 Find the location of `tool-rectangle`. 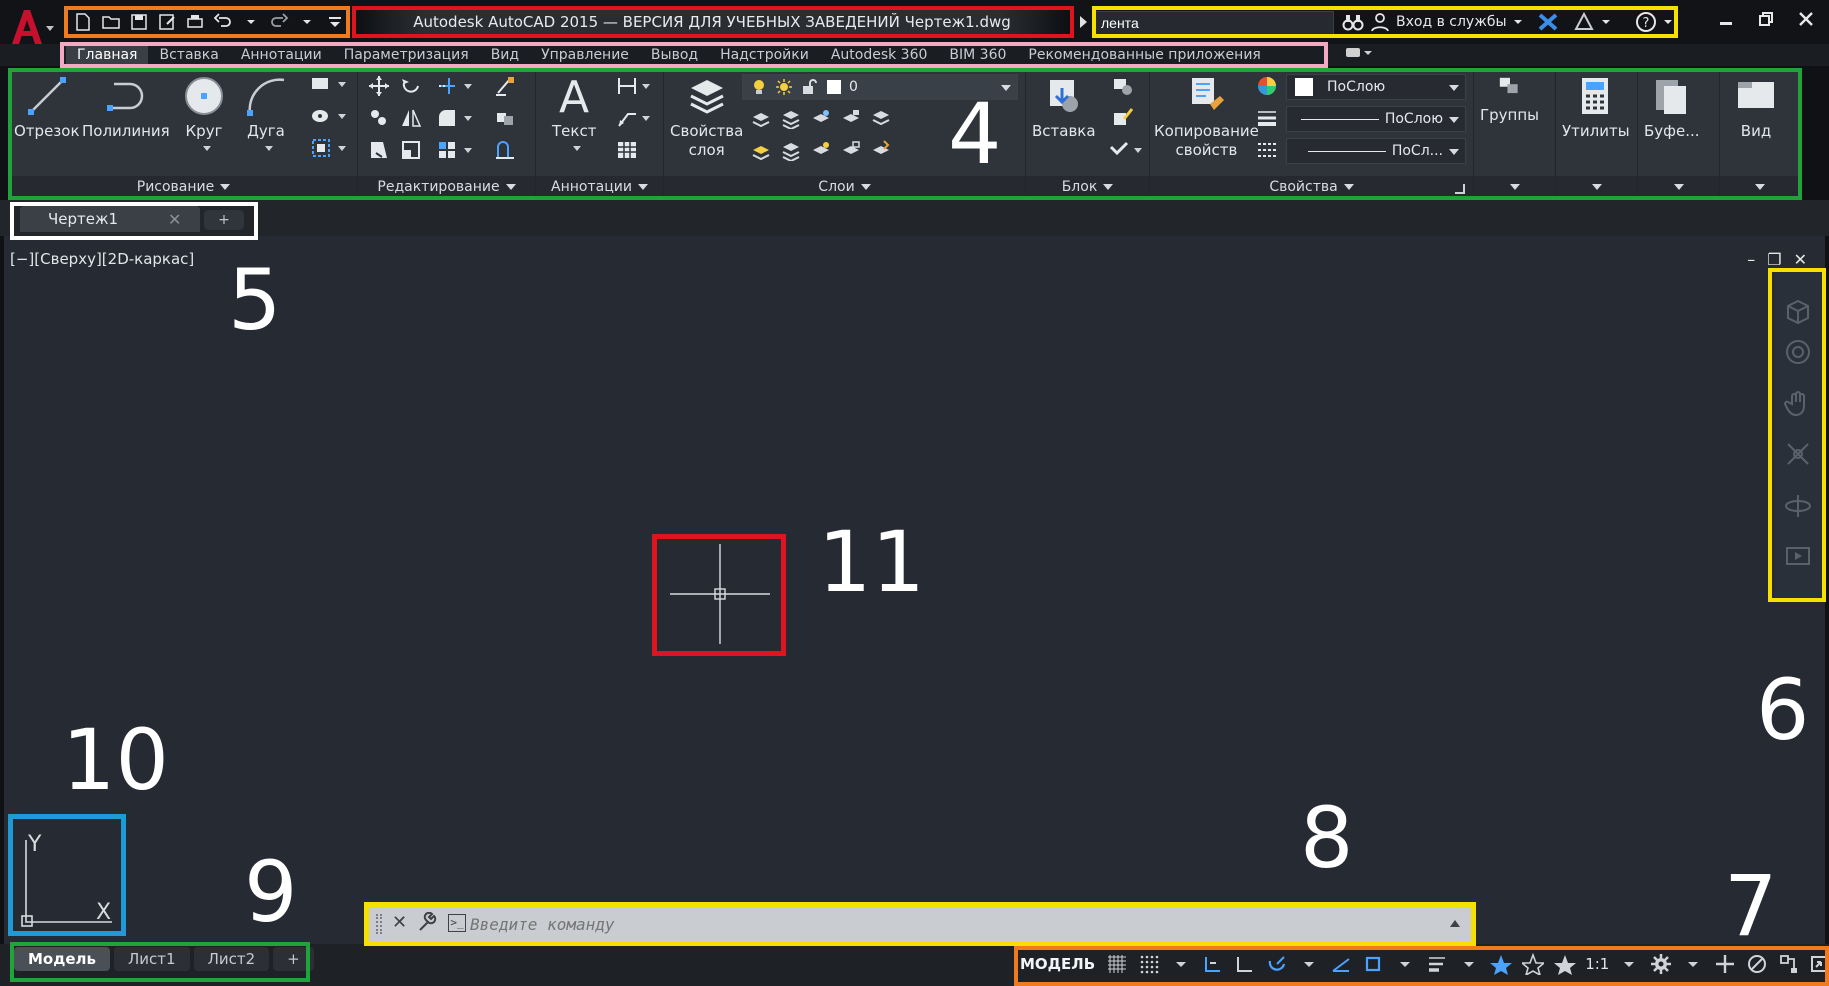

tool-rectangle is located at coordinates (321, 84).